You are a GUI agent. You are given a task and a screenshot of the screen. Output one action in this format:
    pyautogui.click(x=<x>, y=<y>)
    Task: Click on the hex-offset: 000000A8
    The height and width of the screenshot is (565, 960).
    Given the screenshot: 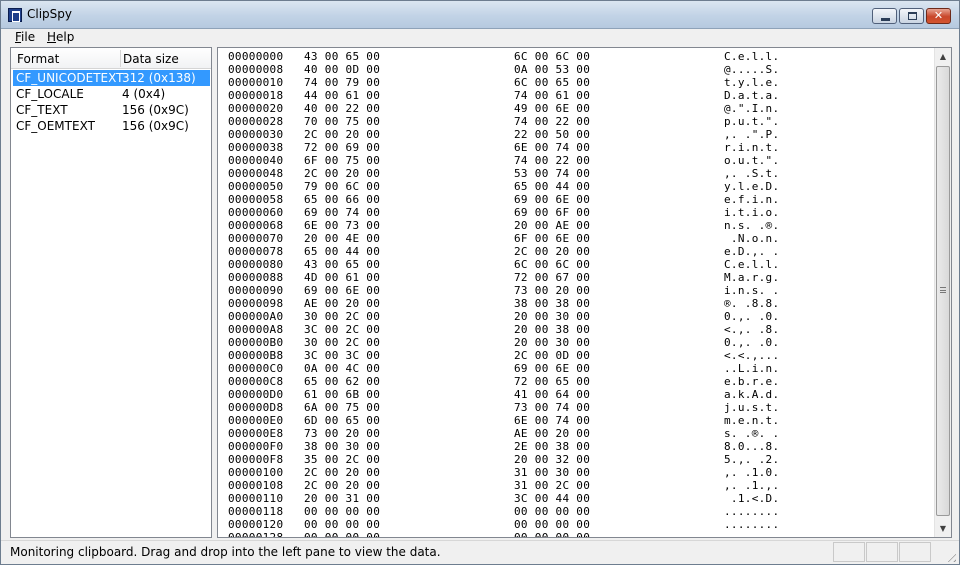 What is the action you would take?
    pyautogui.click(x=256, y=329)
    